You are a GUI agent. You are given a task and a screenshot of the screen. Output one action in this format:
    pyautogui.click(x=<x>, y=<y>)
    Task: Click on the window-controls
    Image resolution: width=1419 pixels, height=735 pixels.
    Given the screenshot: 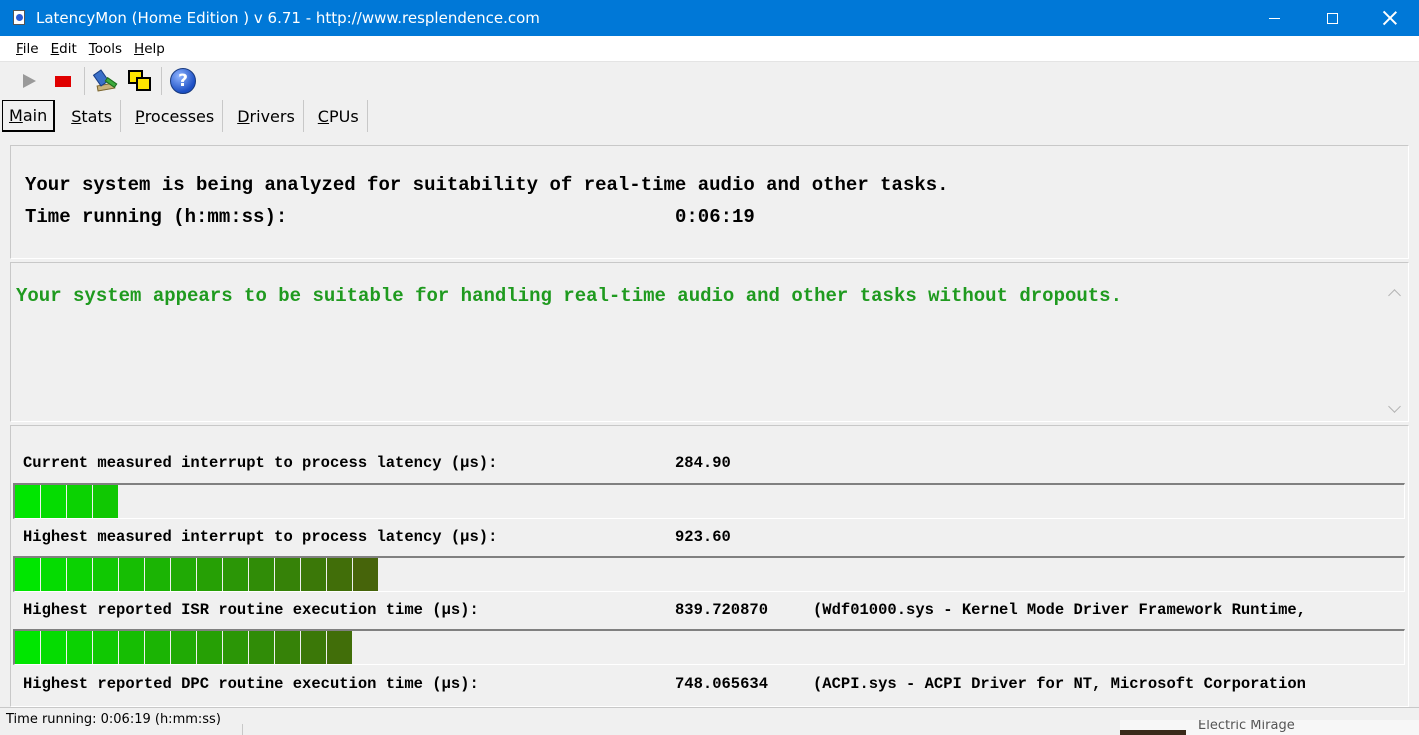 What is the action you would take?
    pyautogui.click(x=1332, y=18)
    